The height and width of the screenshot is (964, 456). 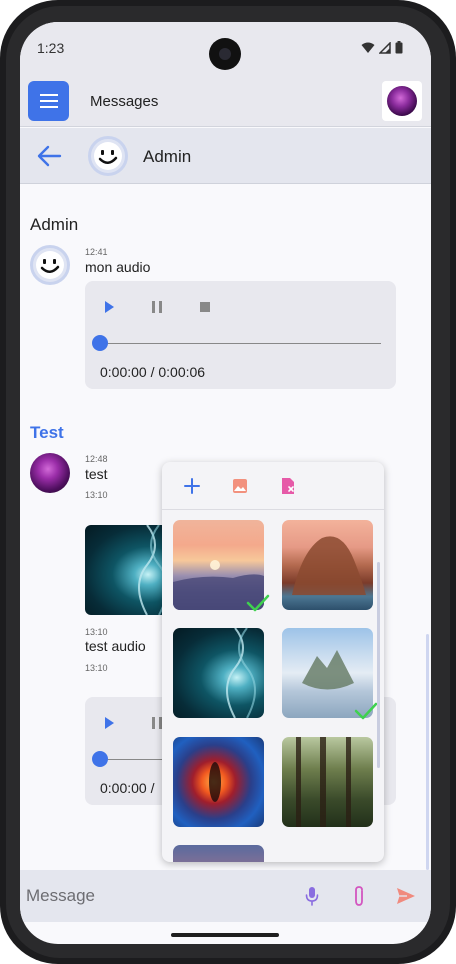 I want to click on signal-icon, so click(x=385, y=47).